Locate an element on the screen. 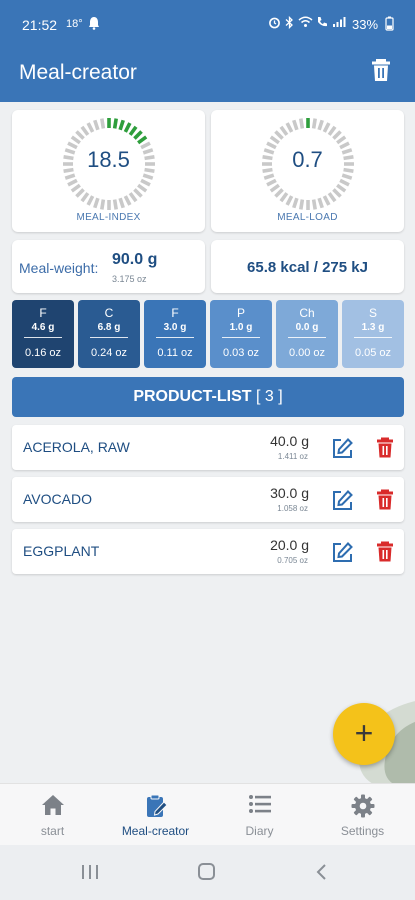  nav-label: start is located at coordinates (52, 831).